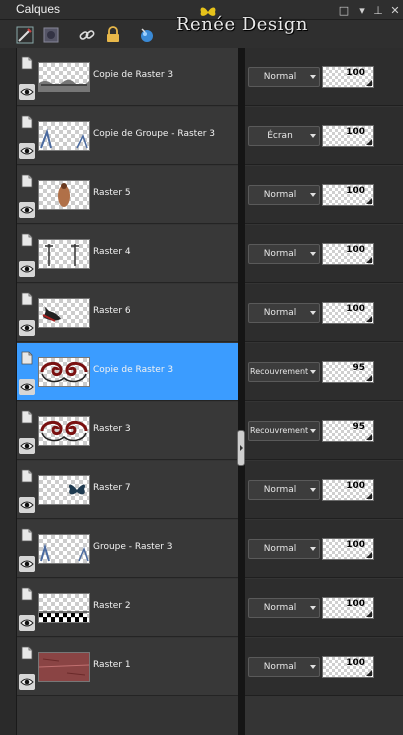 The width and height of the screenshot is (403, 735). Describe the element at coordinates (112, 606) in the screenshot. I see `layer-name: Raster 2` at that location.